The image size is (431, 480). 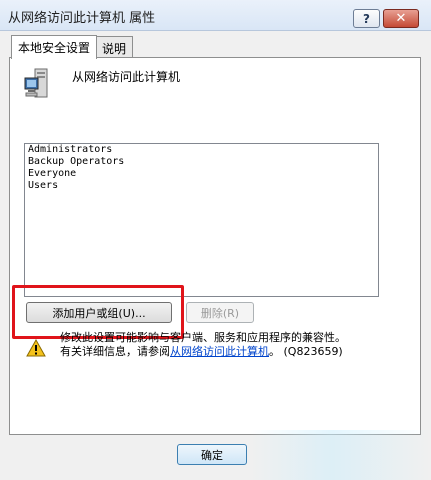 I want to click on warning-details-prefix: 有关详细信息，请参阅, so click(x=115, y=351).